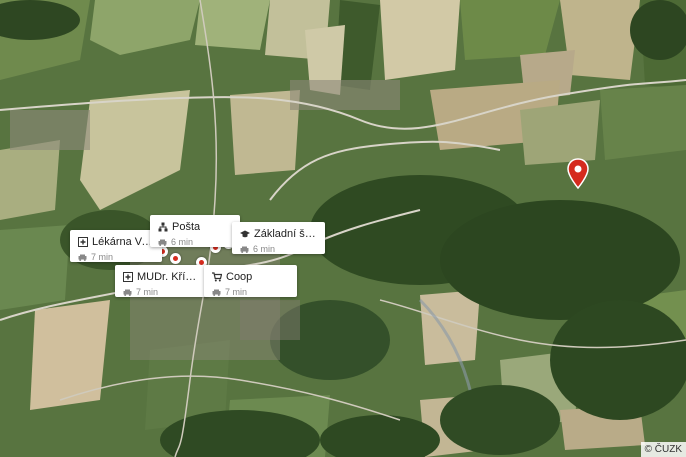  What do you see at coordinates (186, 227) in the screenshot?
I see `poi-name: Pošta` at bounding box center [186, 227].